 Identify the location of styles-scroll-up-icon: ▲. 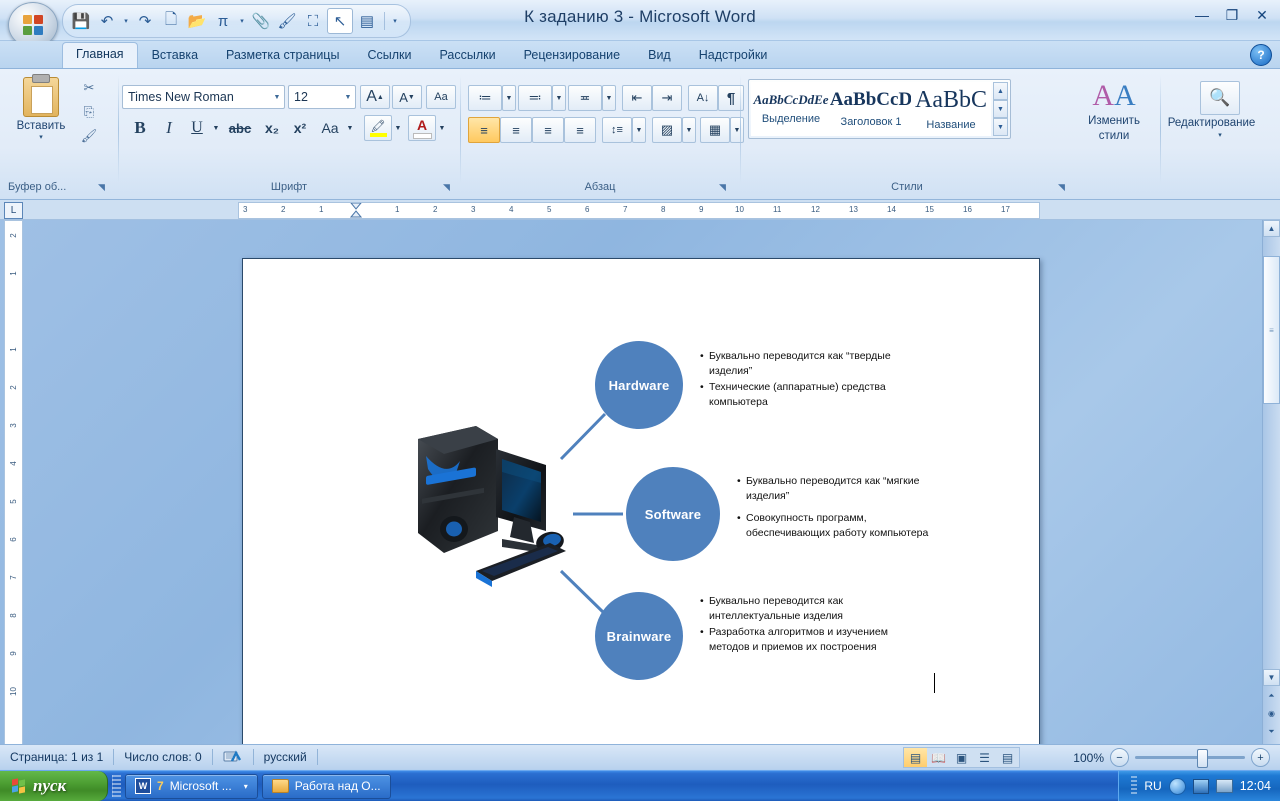
(1000, 91).